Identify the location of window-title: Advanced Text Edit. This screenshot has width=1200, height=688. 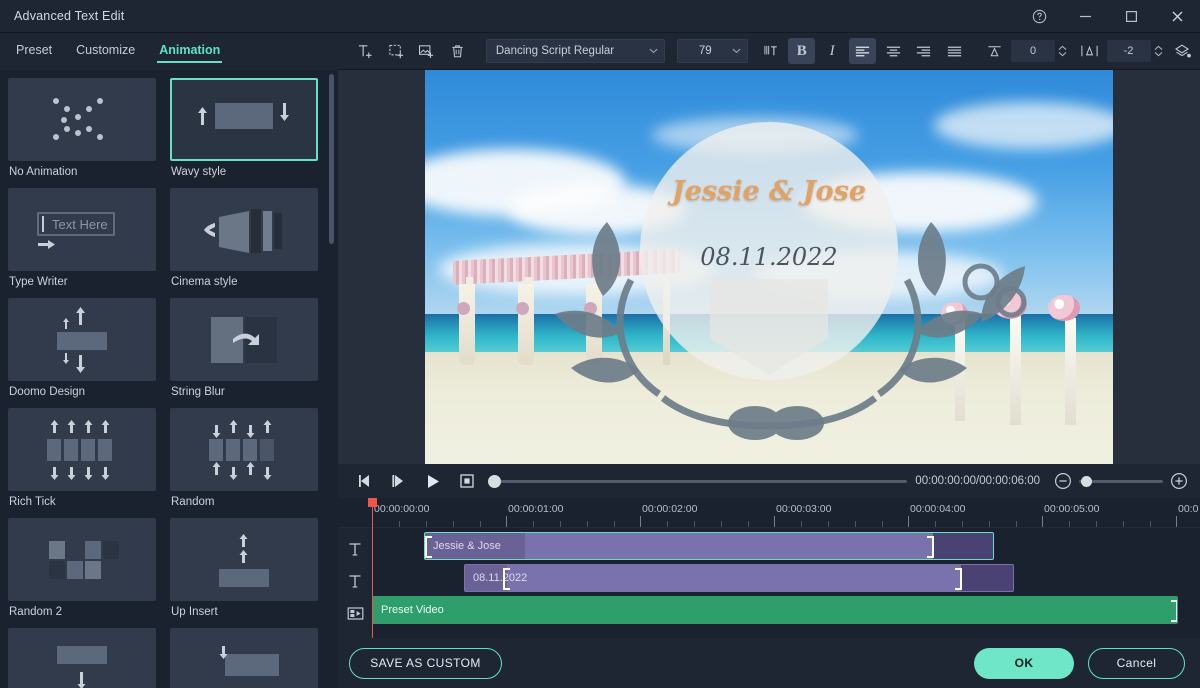
(69, 16).